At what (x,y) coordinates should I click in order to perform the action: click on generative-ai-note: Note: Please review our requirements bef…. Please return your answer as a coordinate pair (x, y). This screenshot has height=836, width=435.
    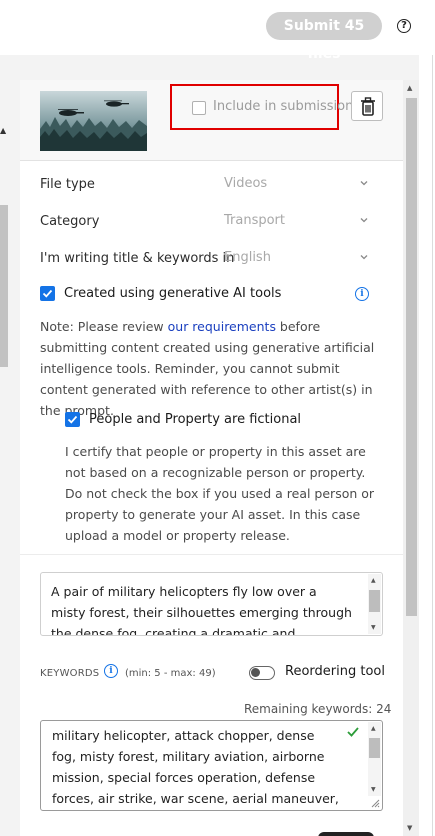
    Looking at the image, I should click on (207, 368).